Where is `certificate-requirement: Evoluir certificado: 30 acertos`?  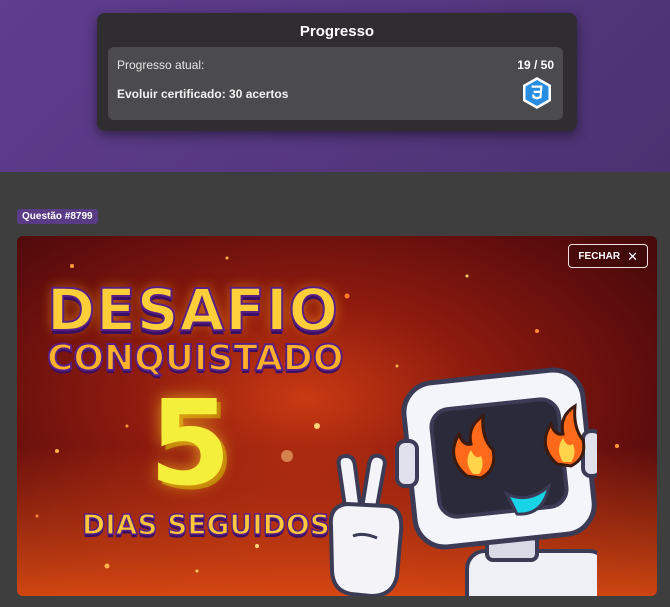
certificate-requirement: Evoluir certificado: 30 acertos is located at coordinates (203, 94).